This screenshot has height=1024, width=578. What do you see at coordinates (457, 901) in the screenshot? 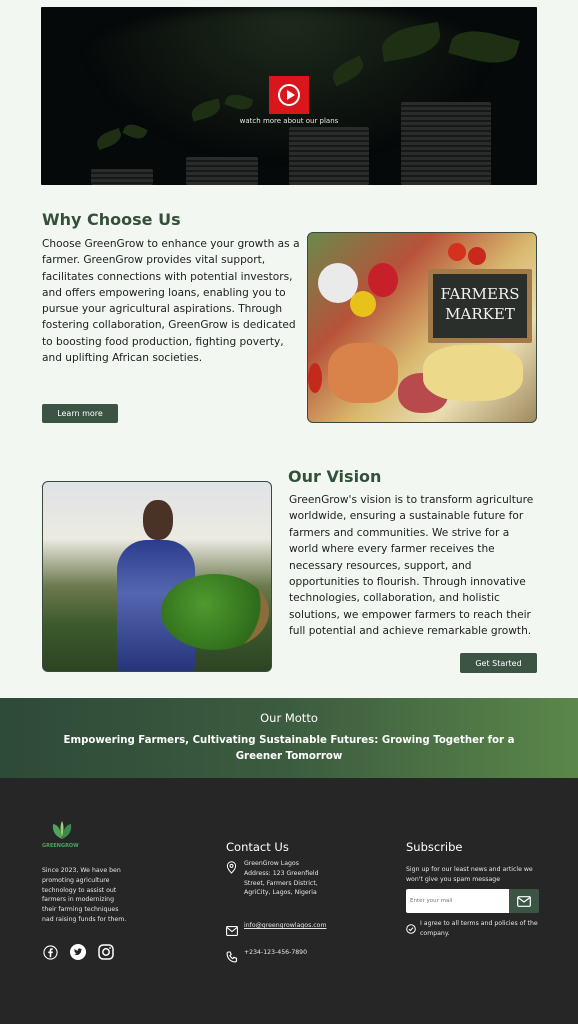
I see `email-input` at bounding box center [457, 901].